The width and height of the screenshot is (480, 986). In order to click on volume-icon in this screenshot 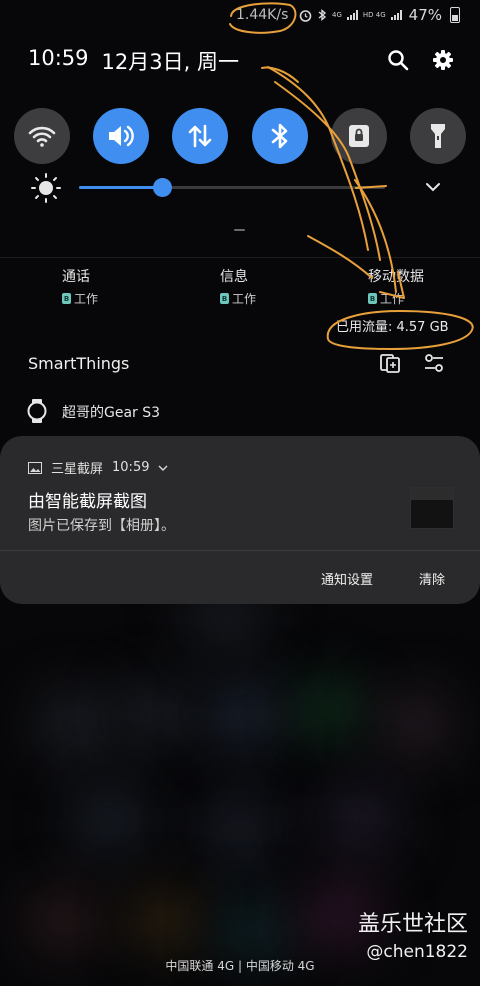, I will do `click(122, 136)`.